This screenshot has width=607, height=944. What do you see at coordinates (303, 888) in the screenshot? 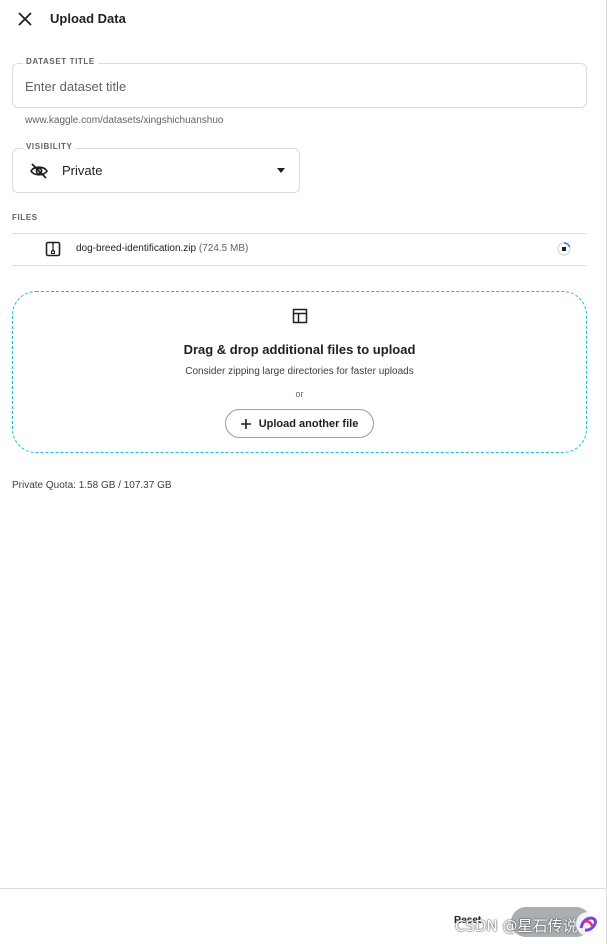
I see `footer-divider` at bounding box center [303, 888].